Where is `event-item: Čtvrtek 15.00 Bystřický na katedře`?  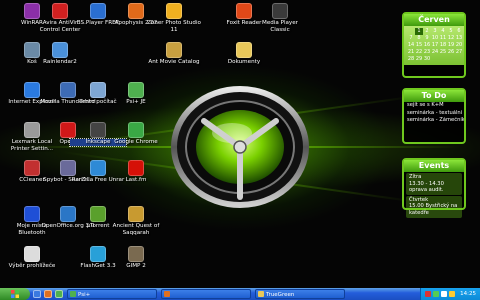 event-item: Čtvrtek 15.00 Bystřický na katedře is located at coordinates (434, 206).